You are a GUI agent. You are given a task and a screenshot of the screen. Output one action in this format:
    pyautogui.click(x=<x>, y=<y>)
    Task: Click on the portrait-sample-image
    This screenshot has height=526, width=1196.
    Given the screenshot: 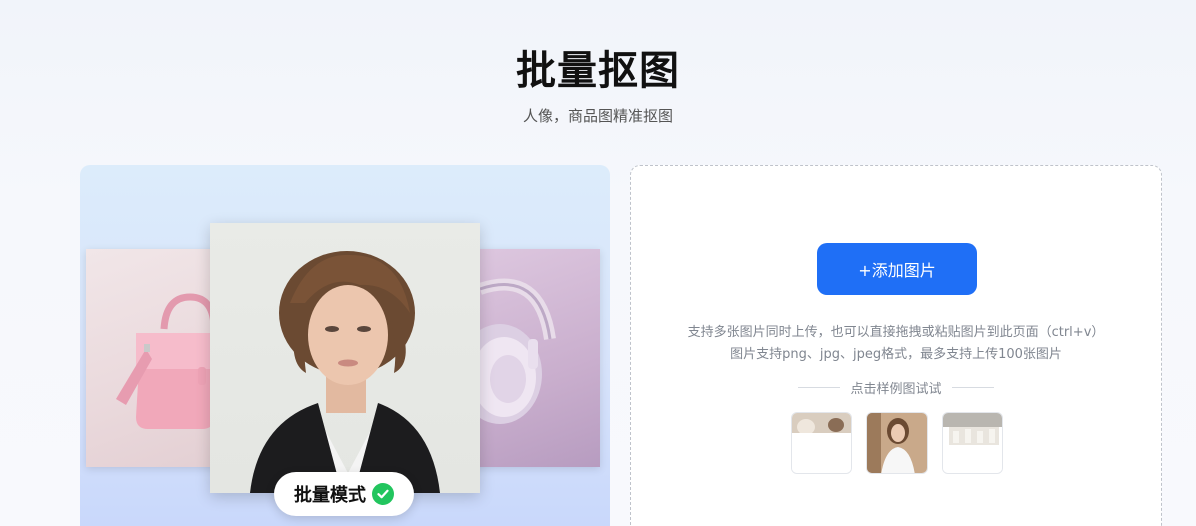 What is the action you would take?
    pyautogui.click(x=345, y=358)
    